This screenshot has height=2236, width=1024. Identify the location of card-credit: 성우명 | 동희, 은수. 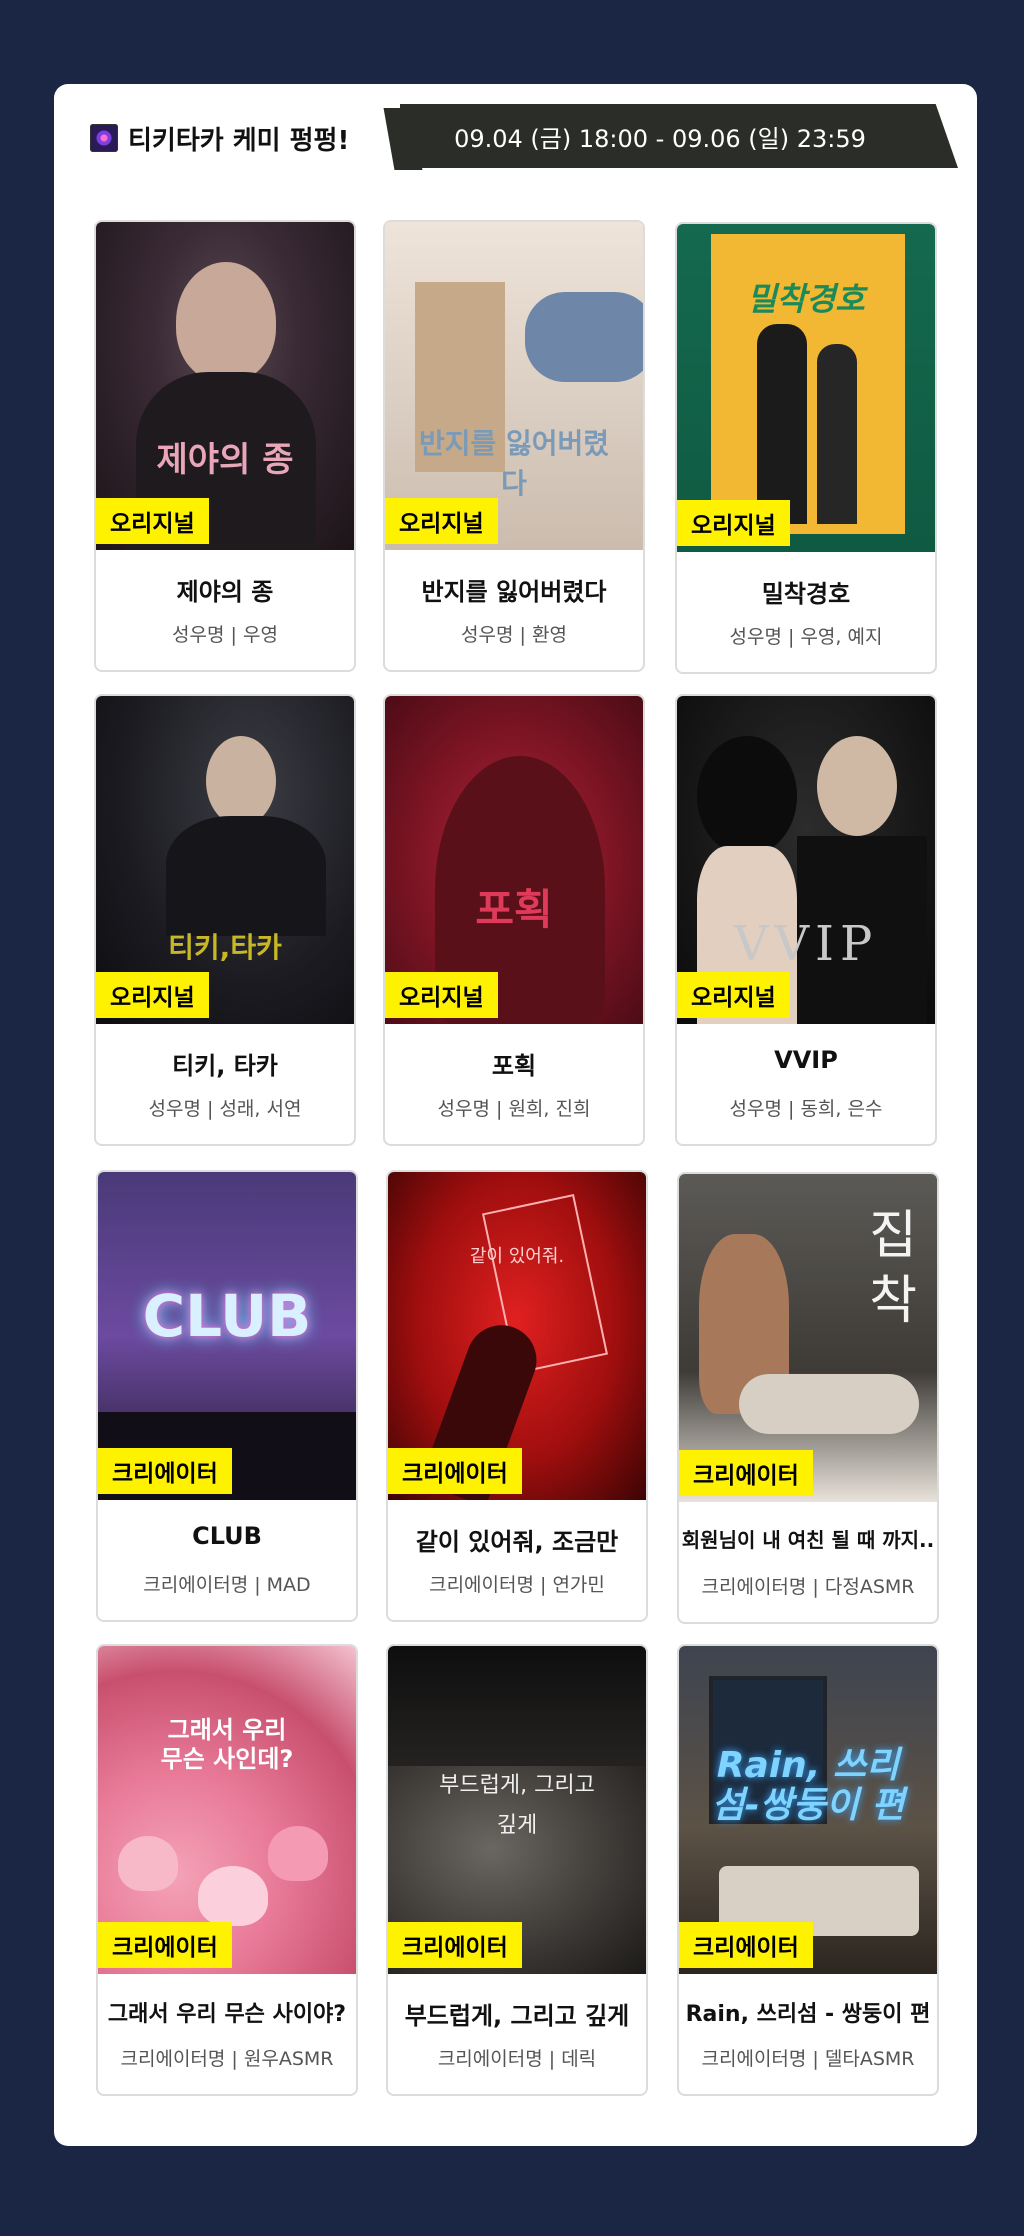
(806, 1109).